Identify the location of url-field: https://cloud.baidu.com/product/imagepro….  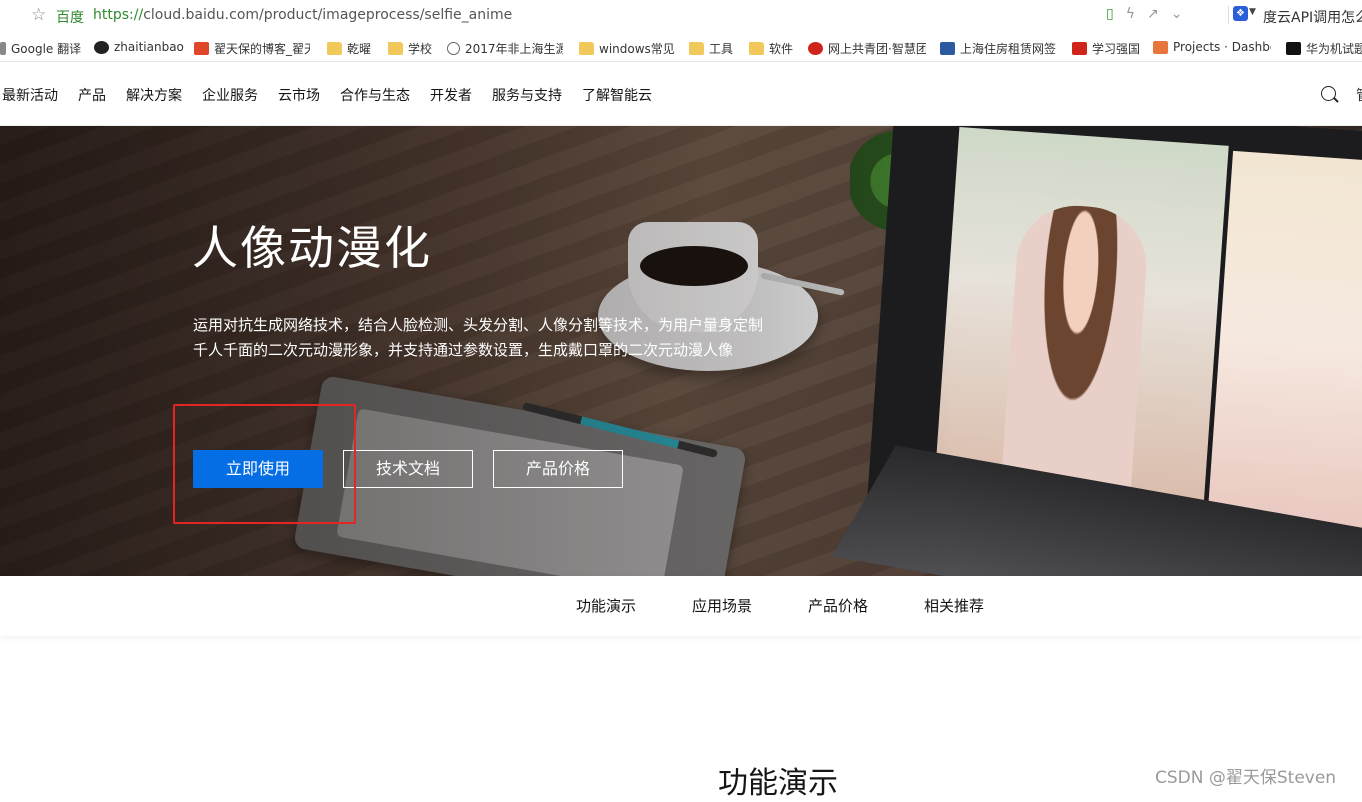
(302, 15).